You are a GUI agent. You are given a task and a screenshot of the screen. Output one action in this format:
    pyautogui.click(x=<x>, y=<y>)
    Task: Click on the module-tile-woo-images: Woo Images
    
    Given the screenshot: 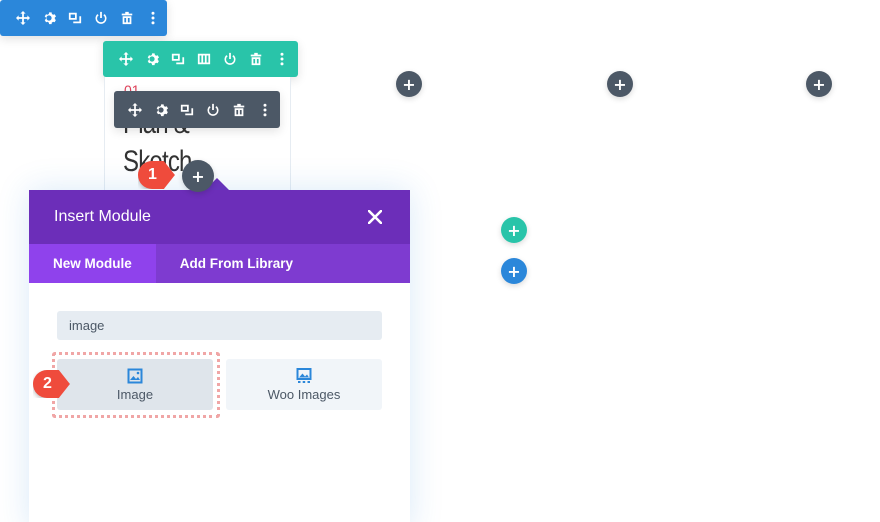 What is the action you would take?
    pyautogui.click(x=304, y=384)
    